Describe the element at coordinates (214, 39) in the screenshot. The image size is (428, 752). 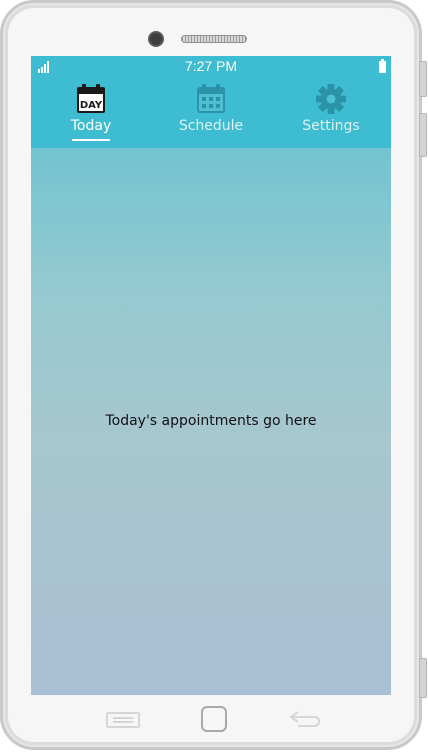
I see `earpiece-speaker` at that location.